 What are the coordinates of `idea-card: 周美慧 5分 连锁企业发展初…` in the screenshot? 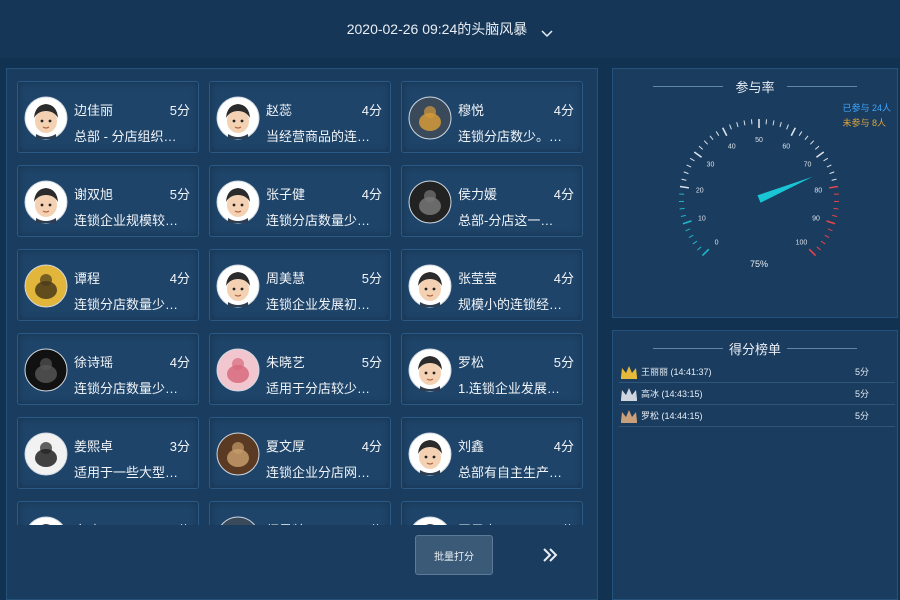 It's located at (300, 285).